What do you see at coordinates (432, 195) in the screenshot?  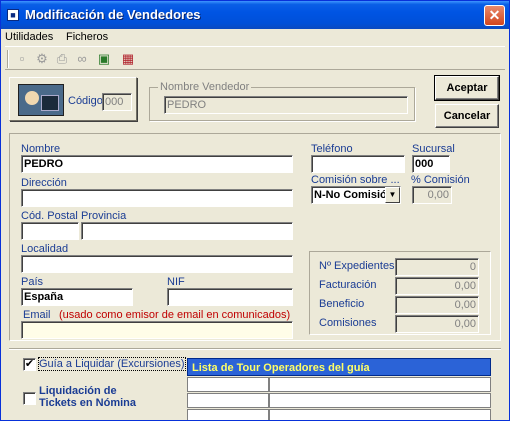 I see `pct-comision-field: 0,00` at bounding box center [432, 195].